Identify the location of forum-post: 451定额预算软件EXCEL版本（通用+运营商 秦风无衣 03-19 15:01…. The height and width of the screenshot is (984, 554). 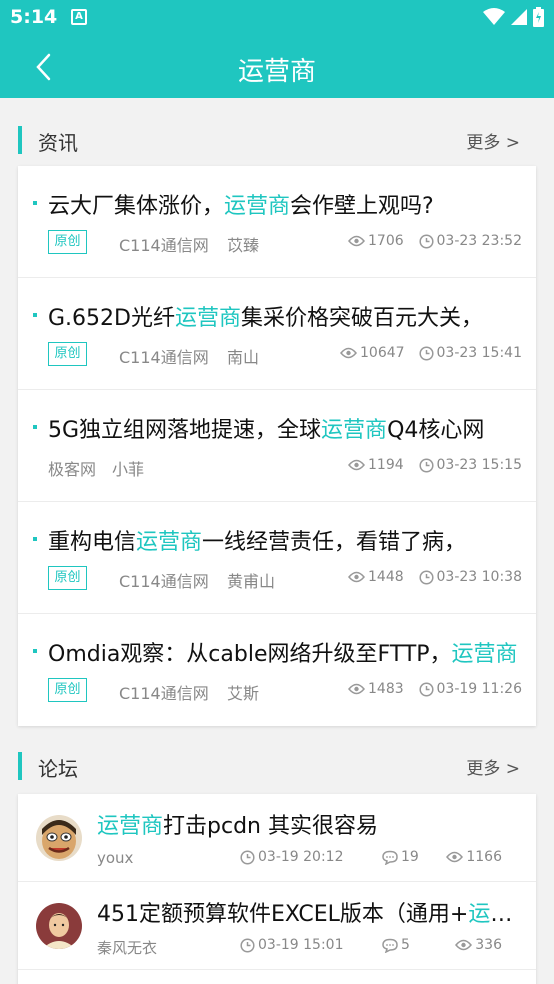
(277, 926).